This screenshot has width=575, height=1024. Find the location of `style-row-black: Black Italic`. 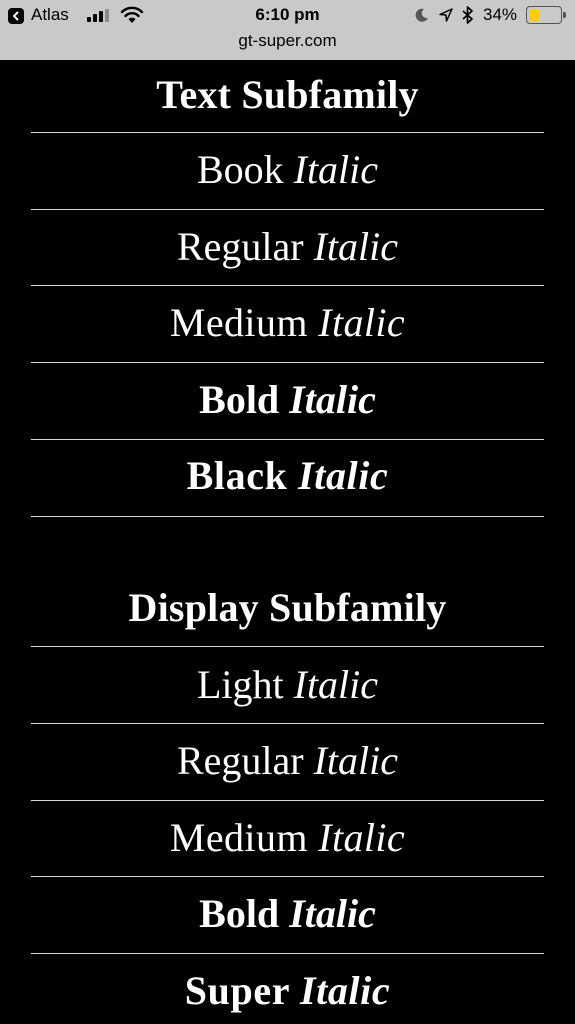

style-row-black: Black Italic is located at coordinates (287, 476).